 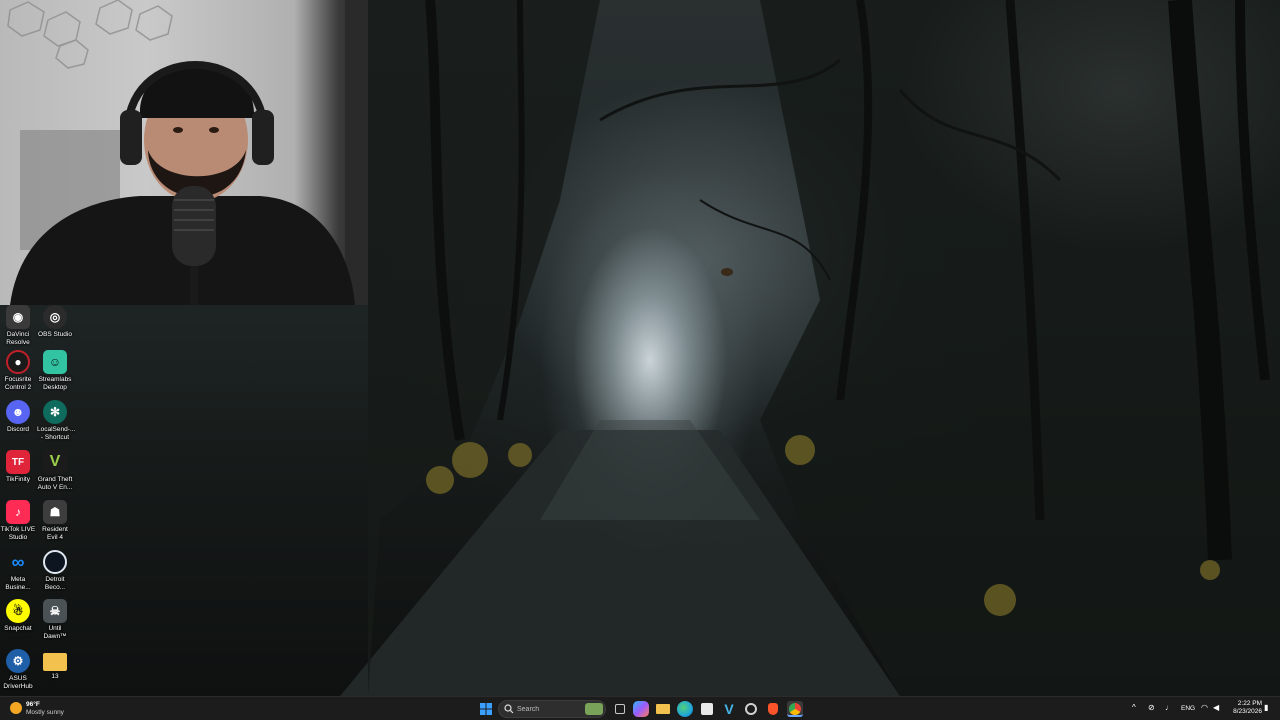 What do you see at coordinates (55, 362) in the screenshot?
I see `streamlabs-icon: ☺` at bounding box center [55, 362].